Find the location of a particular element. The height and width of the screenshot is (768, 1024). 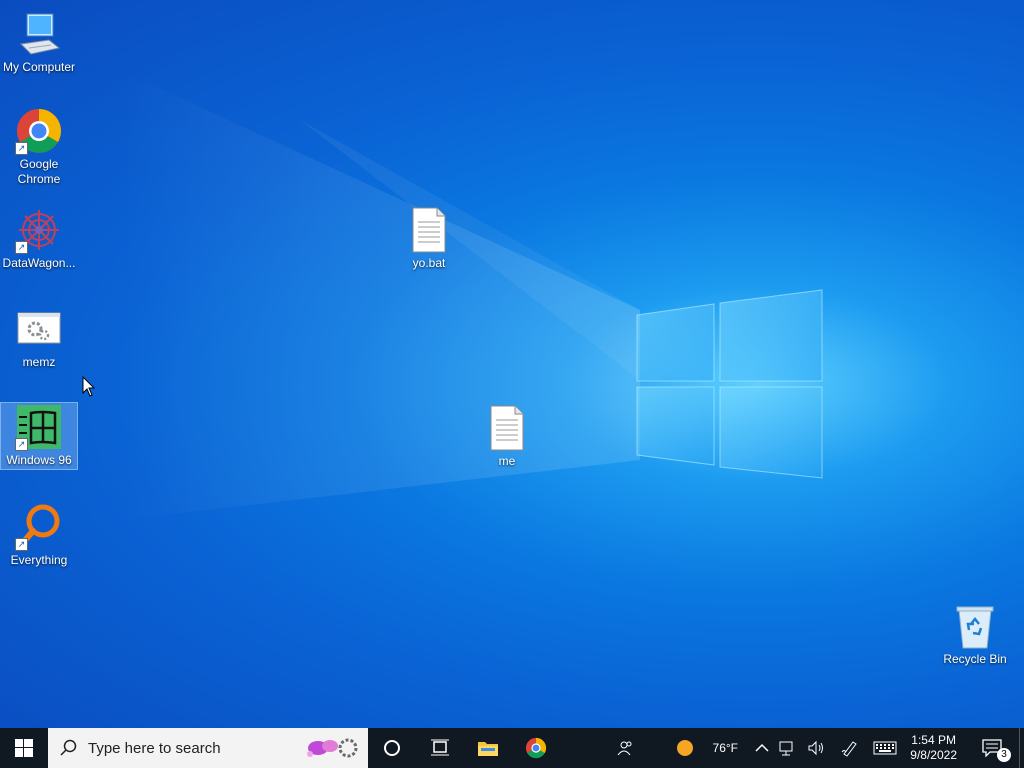

desktop-icon-me: me is located at coordinates (507, 436).